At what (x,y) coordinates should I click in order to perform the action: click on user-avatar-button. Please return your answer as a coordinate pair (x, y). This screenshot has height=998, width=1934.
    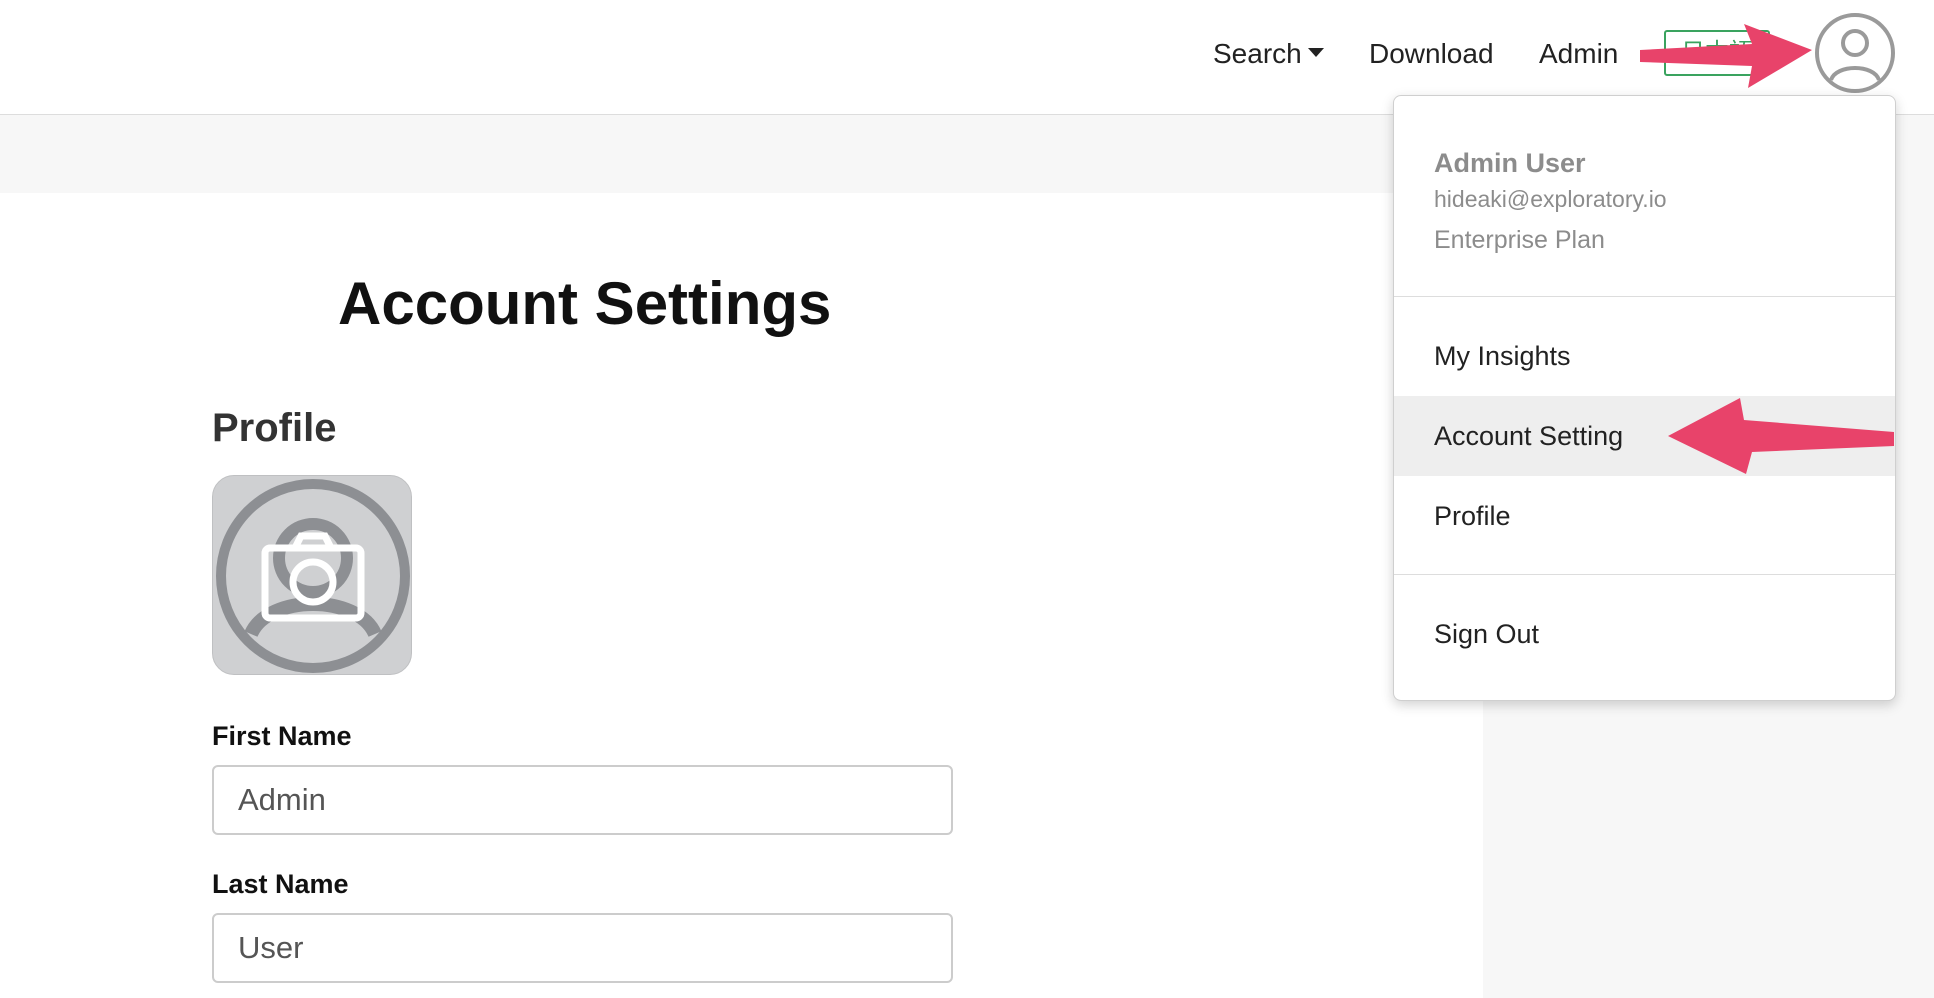
    Looking at the image, I should click on (1855, 53).